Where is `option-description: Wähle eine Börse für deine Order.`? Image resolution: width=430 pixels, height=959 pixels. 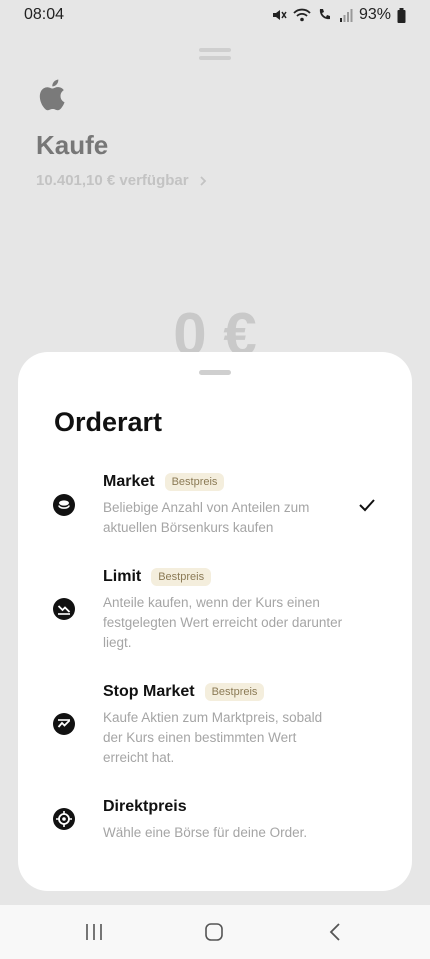 option-description: Wähle eine Börse für deine Order. is located at coordinates (205, 832).